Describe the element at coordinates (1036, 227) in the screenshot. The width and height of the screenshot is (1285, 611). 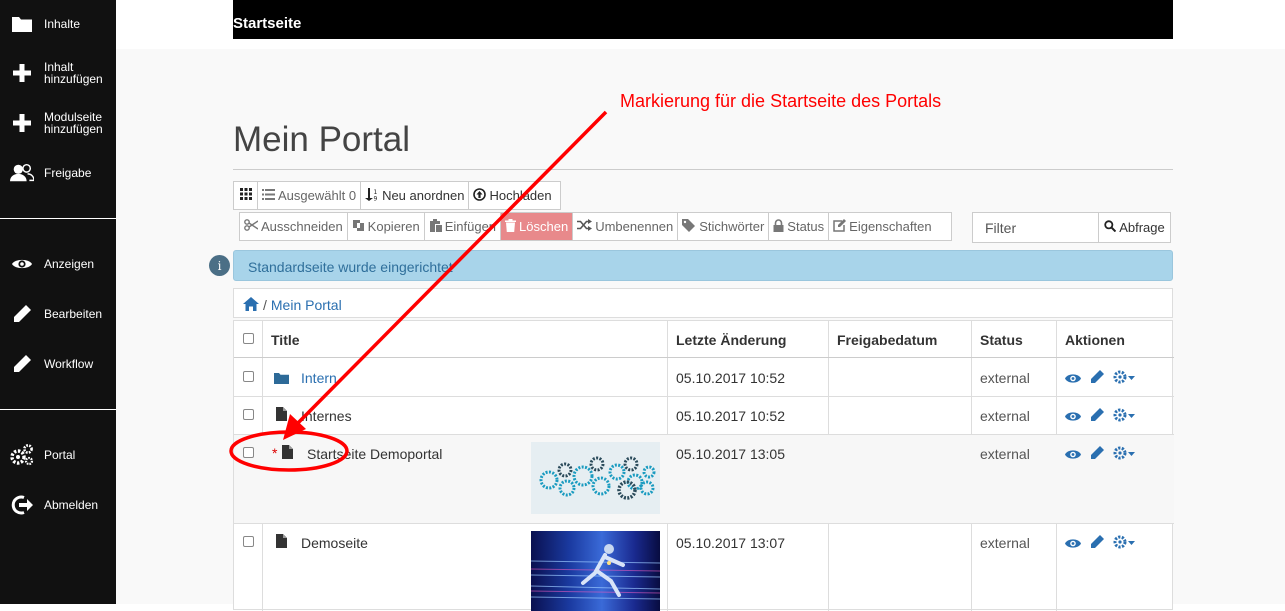
I see `filter-input` at that location.